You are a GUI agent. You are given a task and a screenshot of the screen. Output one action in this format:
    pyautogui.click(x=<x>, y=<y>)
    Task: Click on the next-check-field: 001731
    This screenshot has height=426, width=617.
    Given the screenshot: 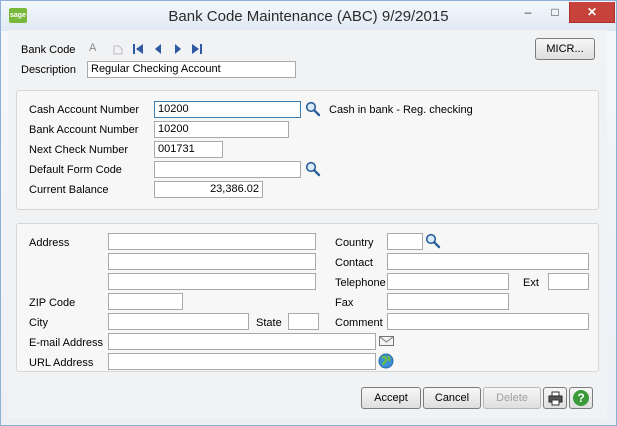 What is the action you would take?
    pyautogui.click(x=188, y=149)
    